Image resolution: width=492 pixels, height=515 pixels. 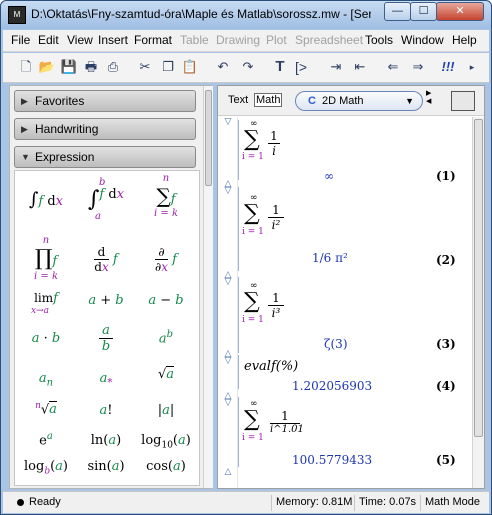 What do you see at coordinates (17, 15) in the screenshot?
I see `maple-leaf-icon: M` at bounding box center [17, 15].